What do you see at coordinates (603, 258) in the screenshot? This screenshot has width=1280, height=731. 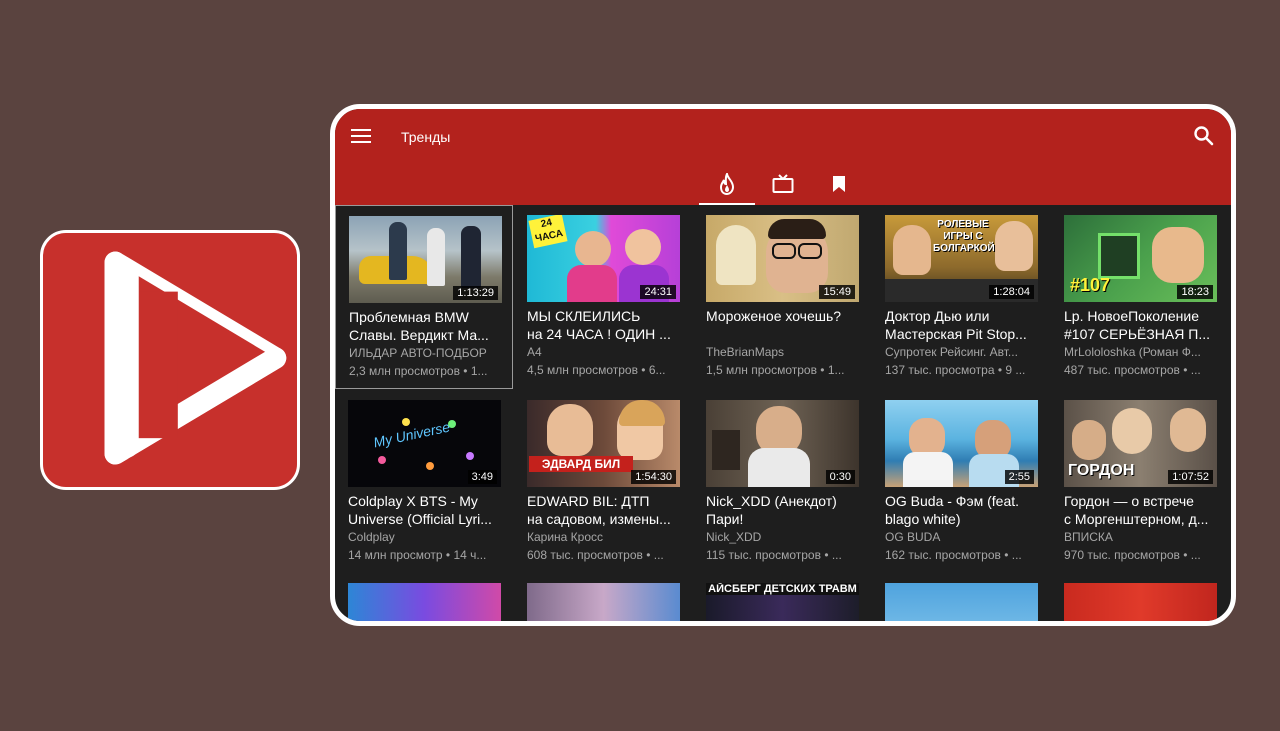 I see `video-thumbnail: 24 ЧАСА 24:31` at bounding box center [603, 258].